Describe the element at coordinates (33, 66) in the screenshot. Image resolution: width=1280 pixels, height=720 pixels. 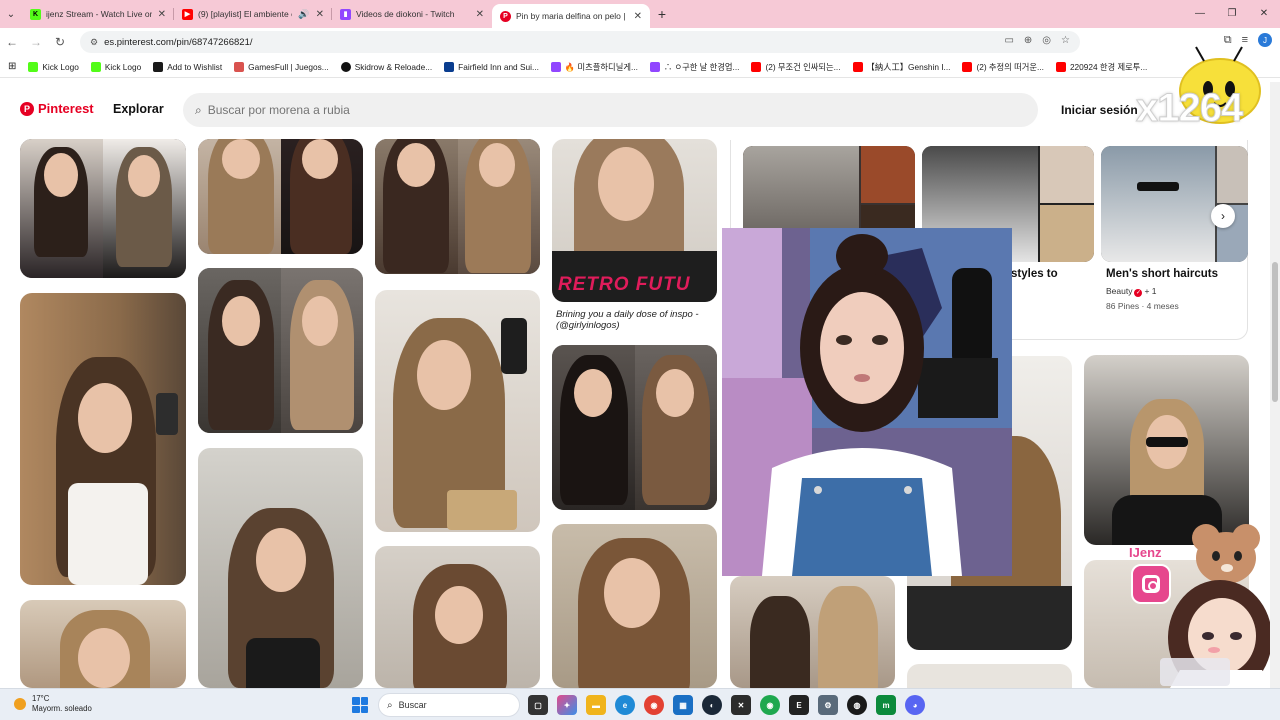
I see `kick-icon` at that location.